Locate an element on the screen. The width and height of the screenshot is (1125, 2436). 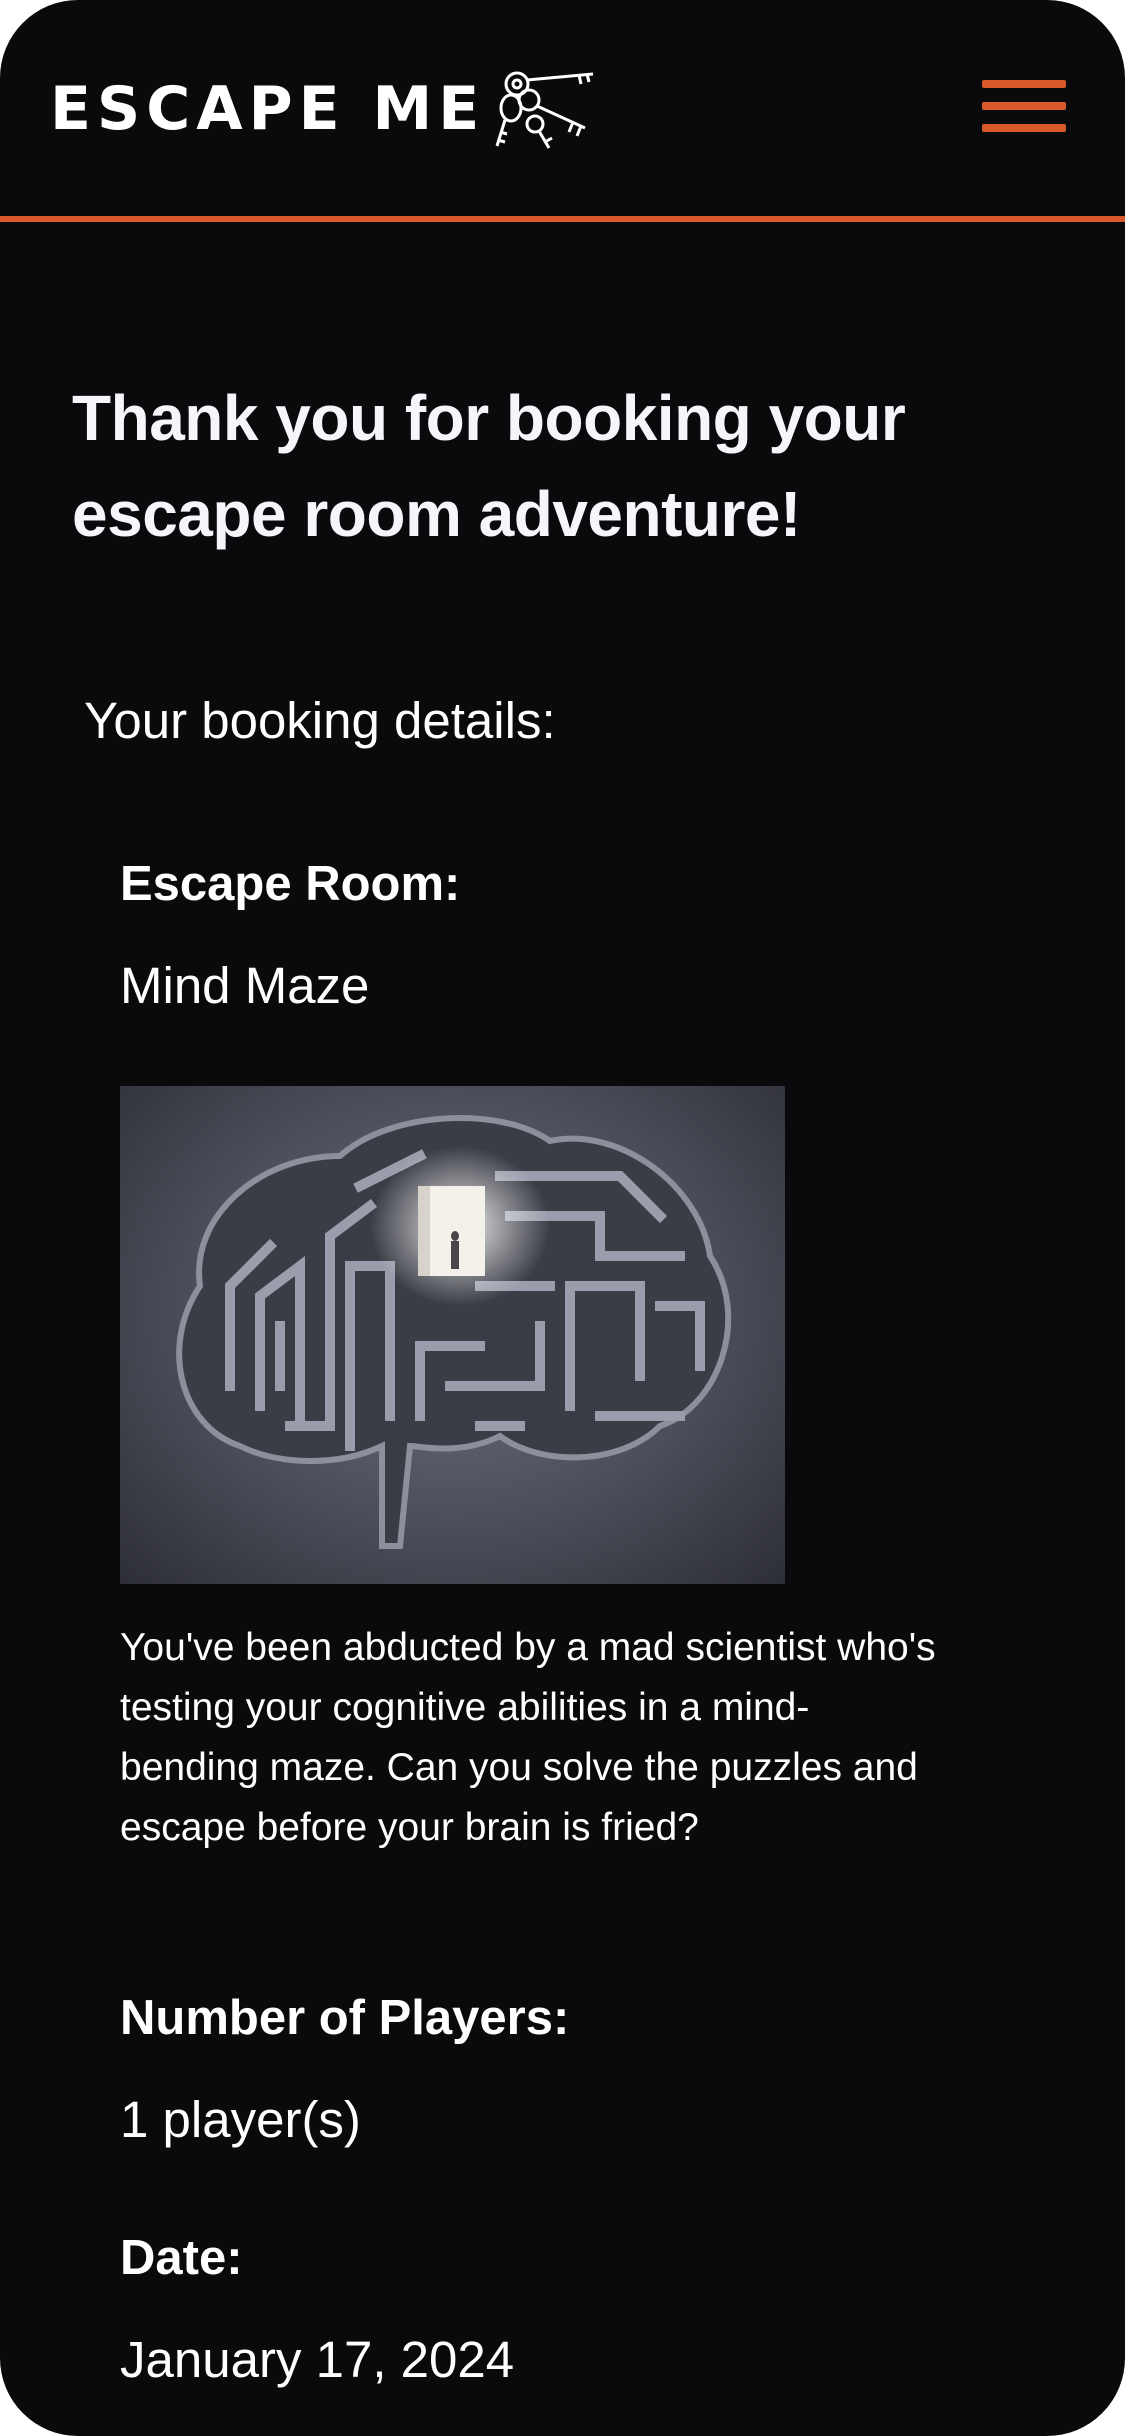
brand-name: ESCAPE ME is located at coordinates (268, 109).